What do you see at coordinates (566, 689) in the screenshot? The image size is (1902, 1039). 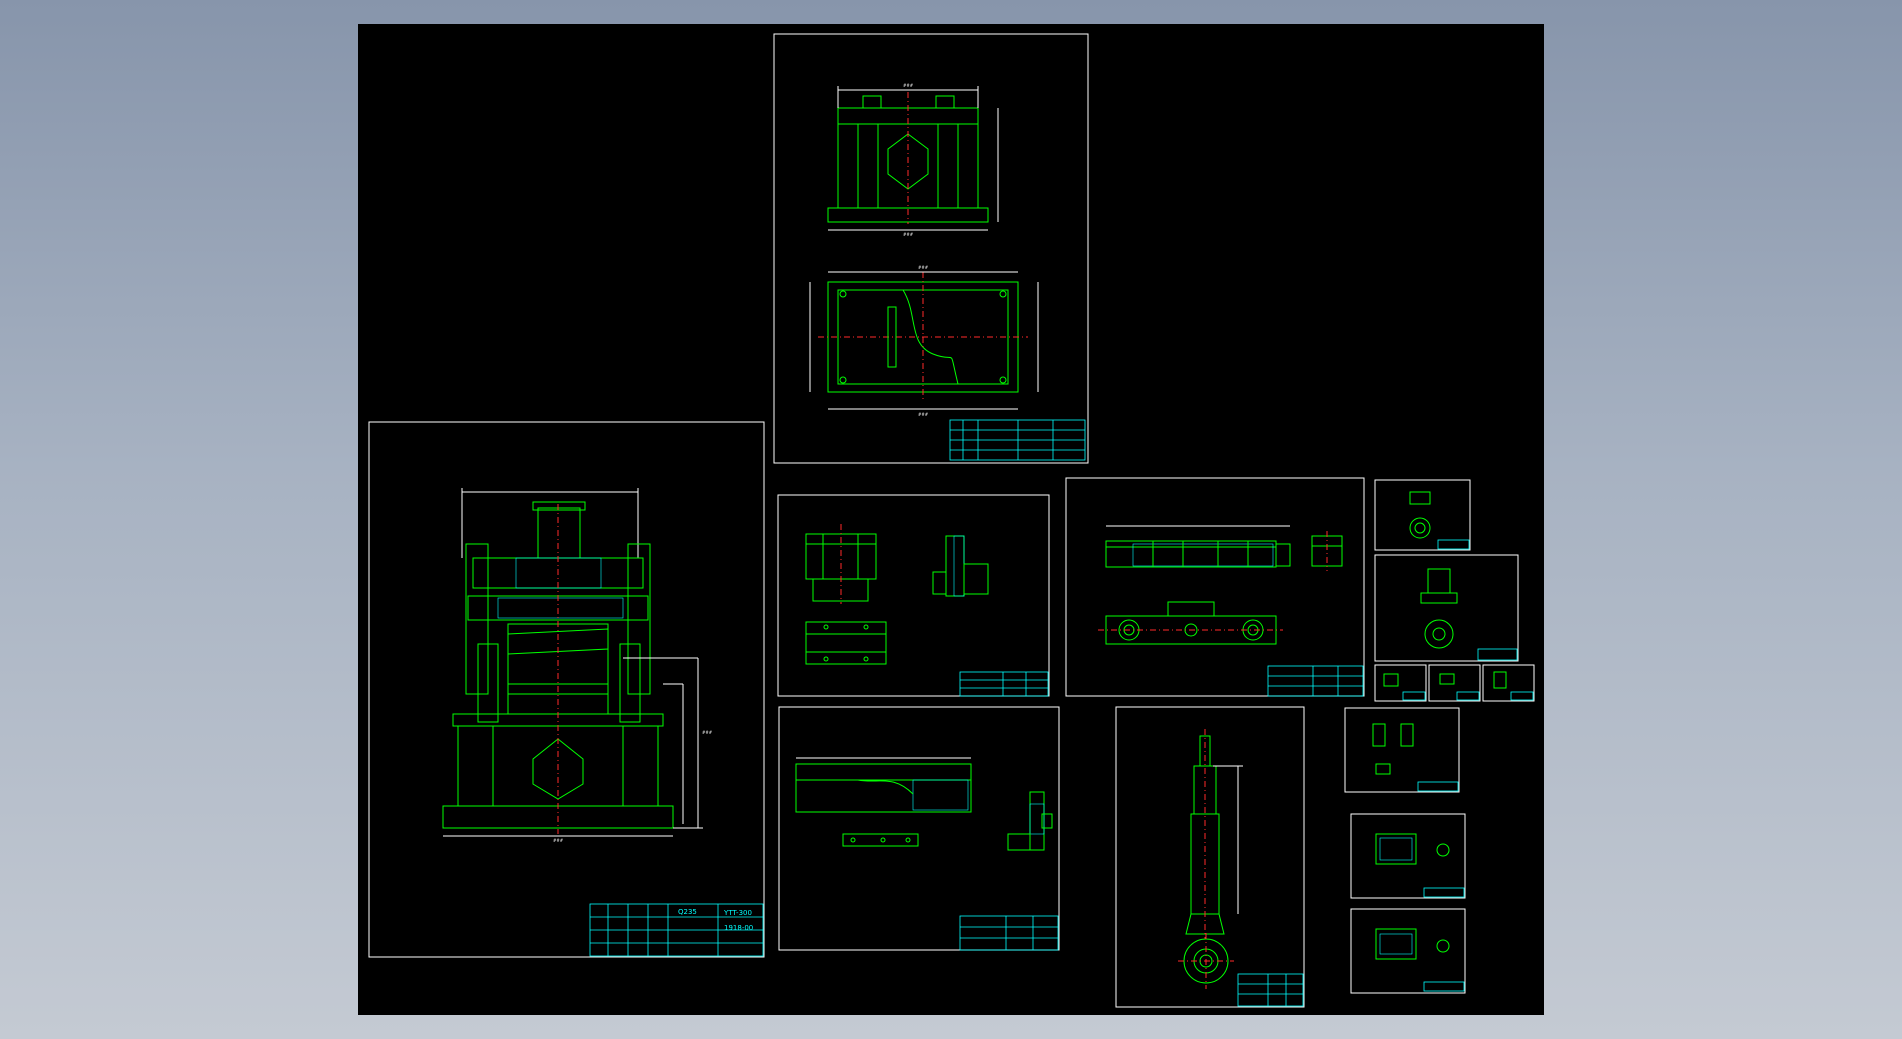 I see `sheet-main-assembly: ### ### Q235 YTT-300 1918-00` at bounding box center [566, 689].